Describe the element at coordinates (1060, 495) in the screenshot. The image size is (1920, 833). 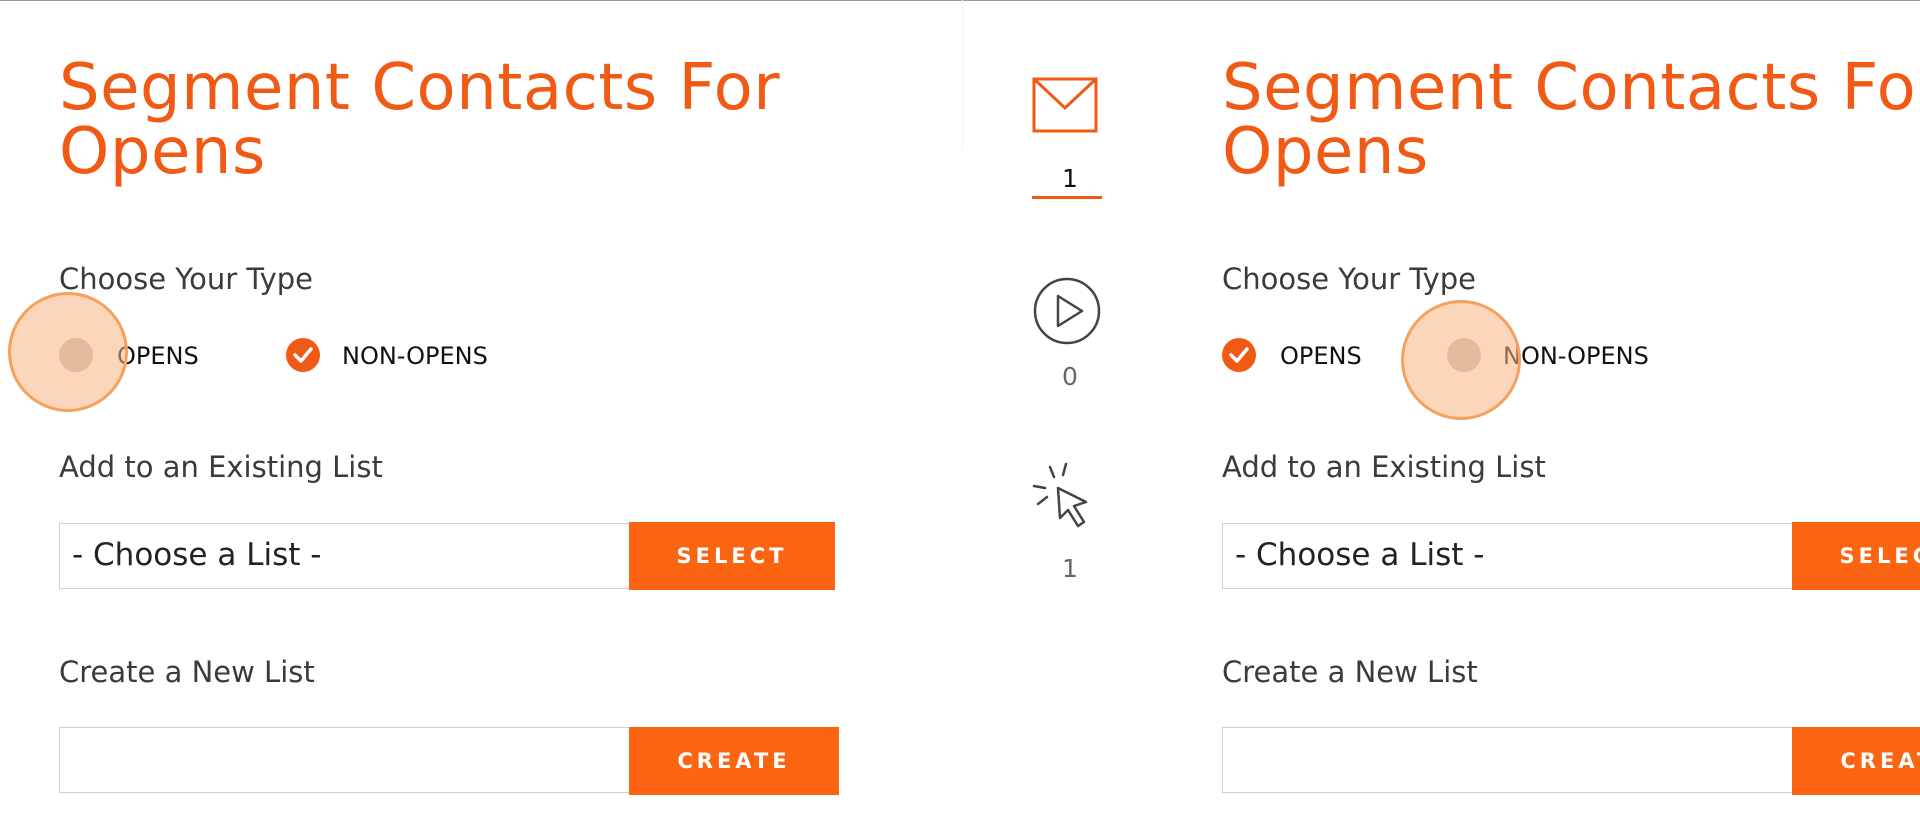
I see `cursor-click-icon` at that location.